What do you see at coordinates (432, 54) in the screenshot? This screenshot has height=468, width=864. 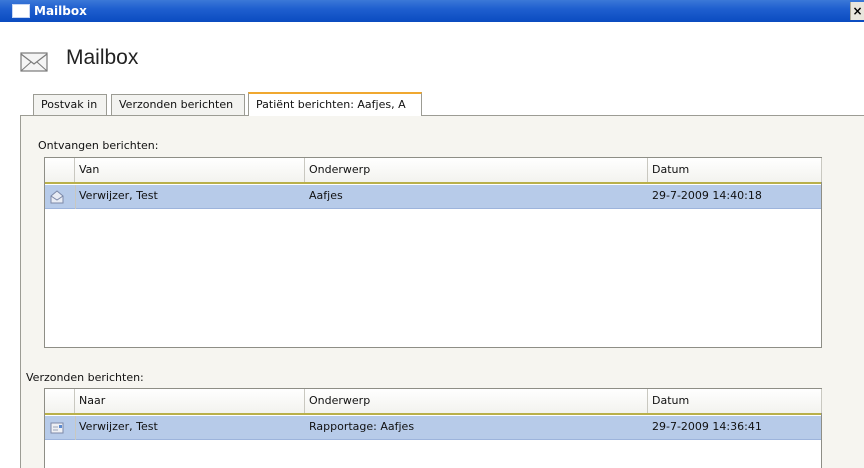 I see `page-header: Mailbox` at bounding box center [432, 54].